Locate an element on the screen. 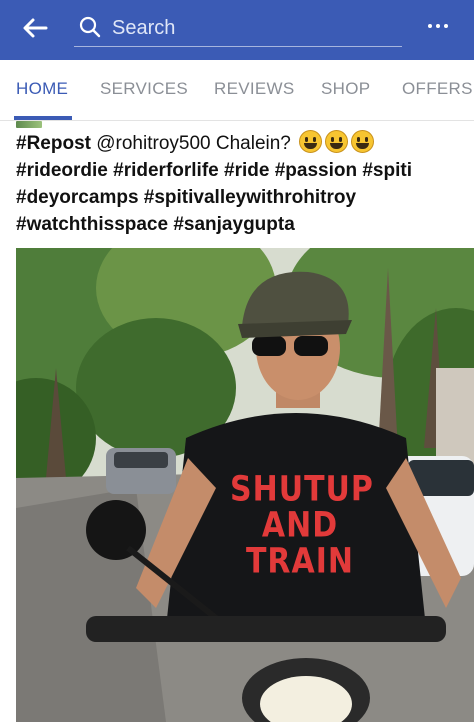 Image resolution: width=474 pixels, height=722 pixels. back-arrow-icon is located at coordinates (35, 28).